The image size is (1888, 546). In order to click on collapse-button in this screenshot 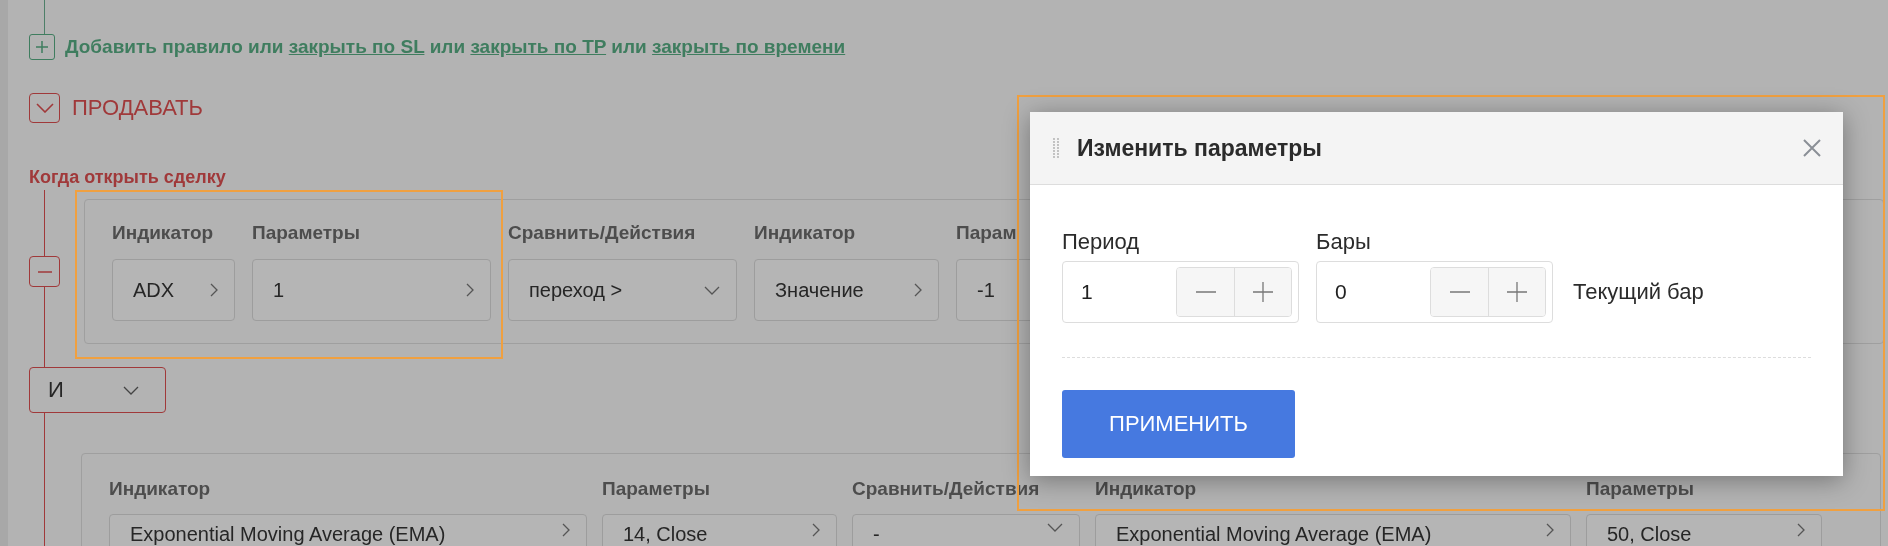, I will do `click(44, 108)`.